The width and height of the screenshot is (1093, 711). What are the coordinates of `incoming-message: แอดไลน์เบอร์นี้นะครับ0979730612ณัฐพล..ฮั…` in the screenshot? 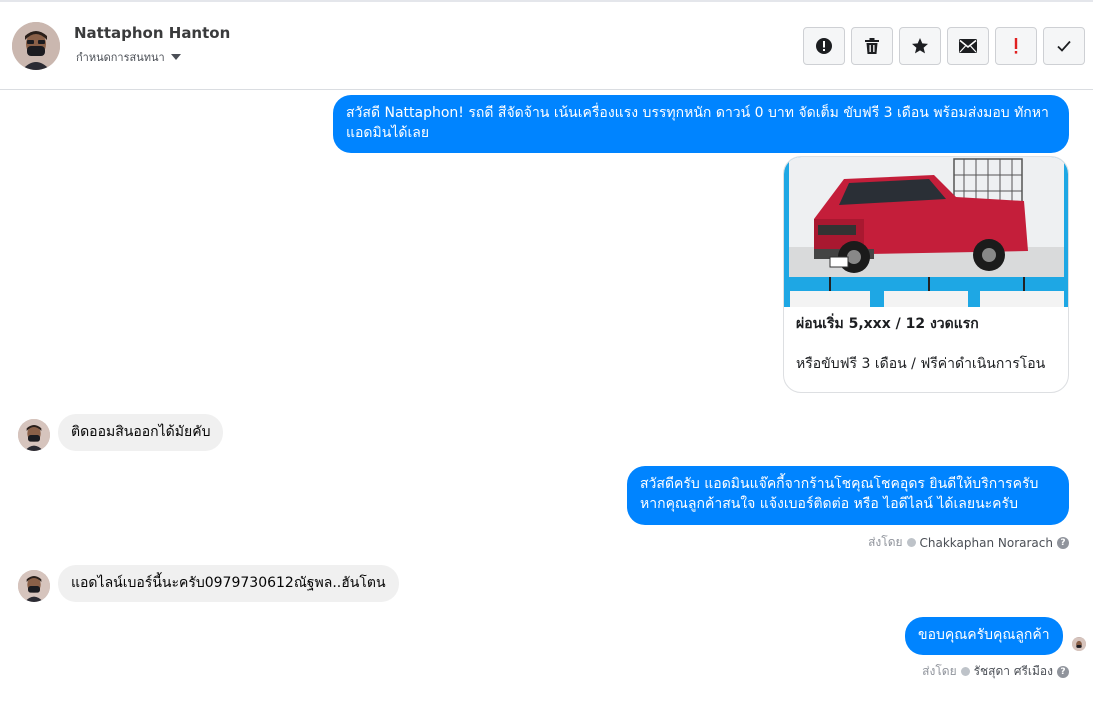 It's located at (228, 583).